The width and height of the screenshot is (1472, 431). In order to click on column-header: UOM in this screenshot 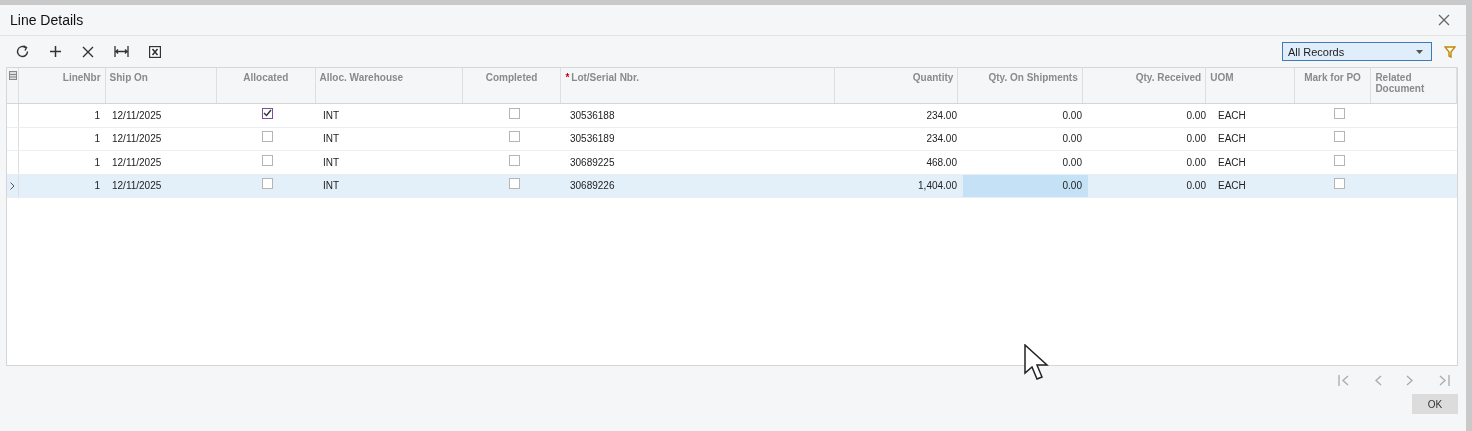, I will do `click(1222, 77)`.